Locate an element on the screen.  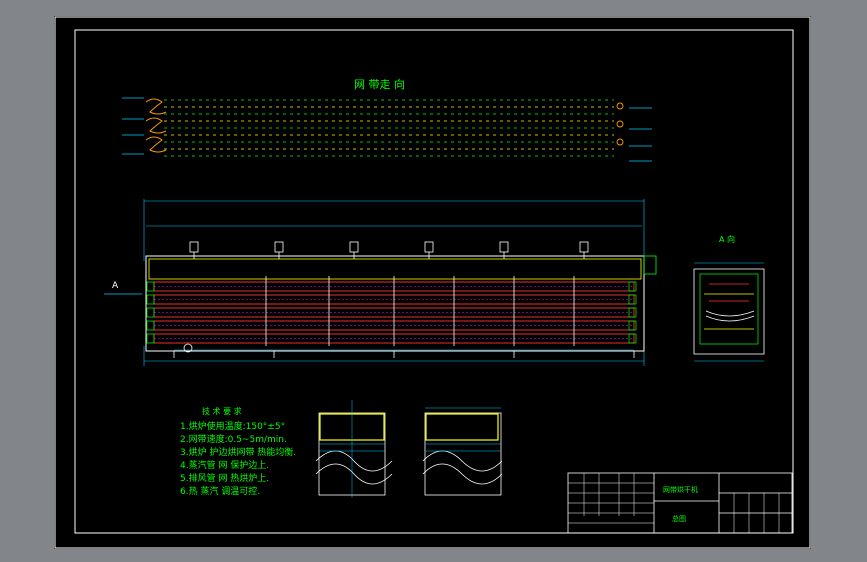
side-view: A 向 is located at coordinates (729, 298).